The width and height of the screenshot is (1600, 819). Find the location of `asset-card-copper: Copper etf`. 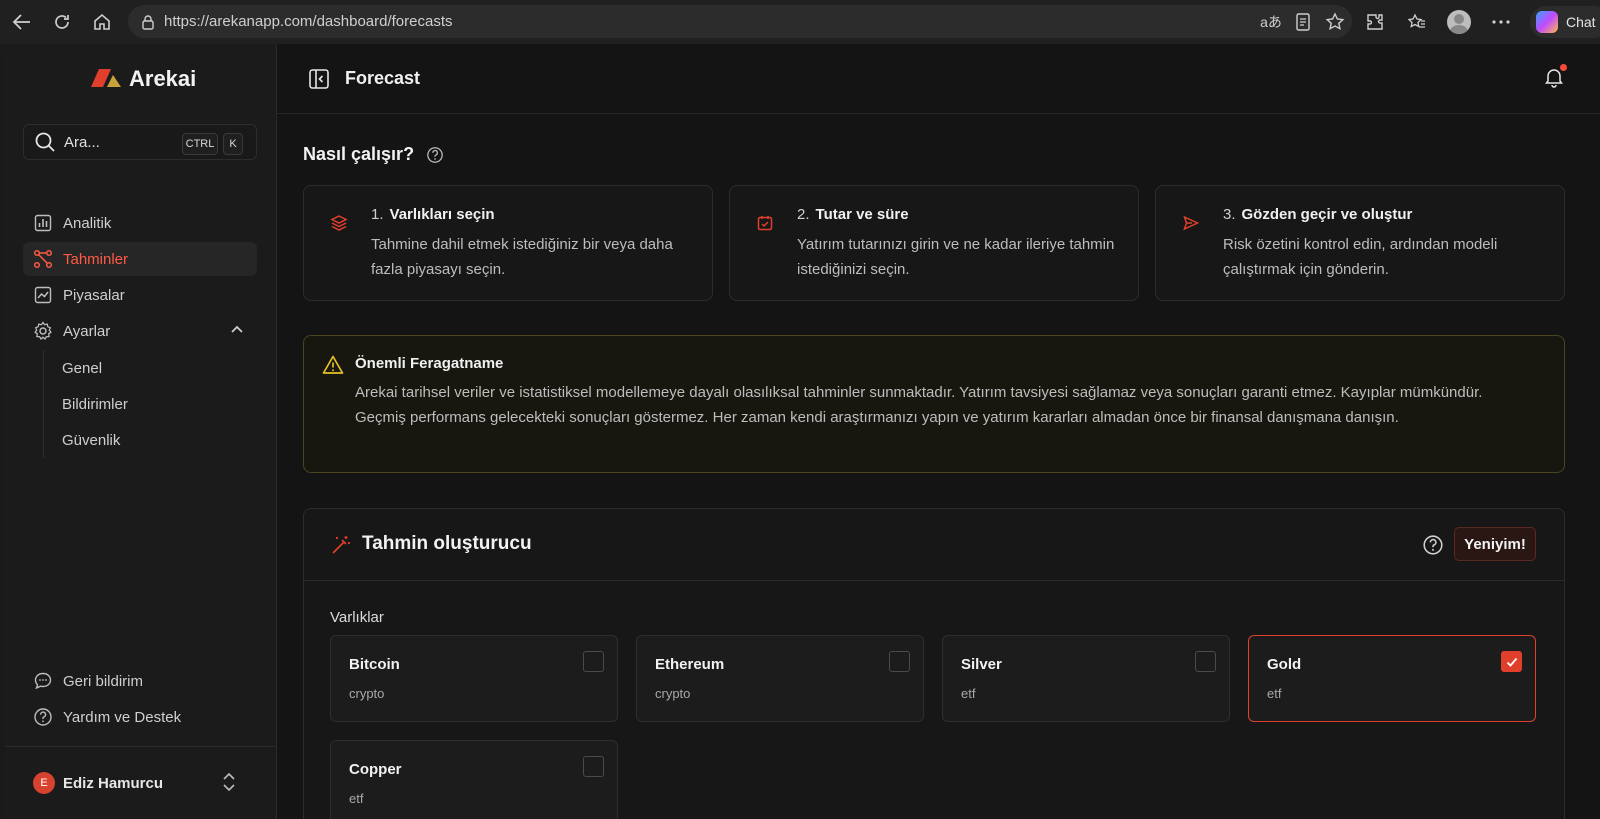

asset-card-copper: Copper etf is located at coordinates (474, 779).